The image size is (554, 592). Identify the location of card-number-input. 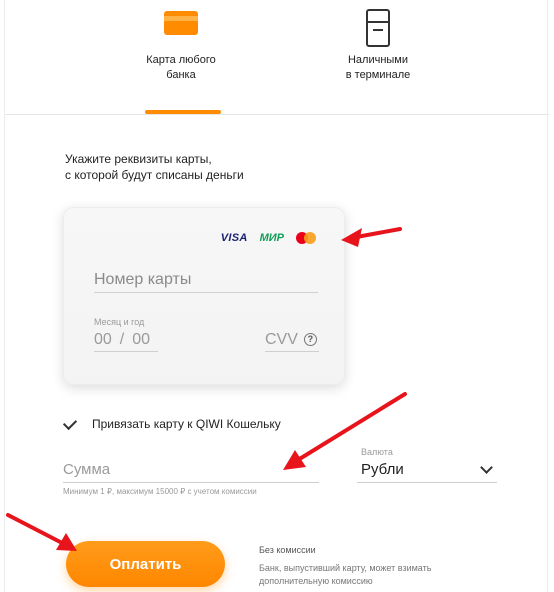
(206, 280).